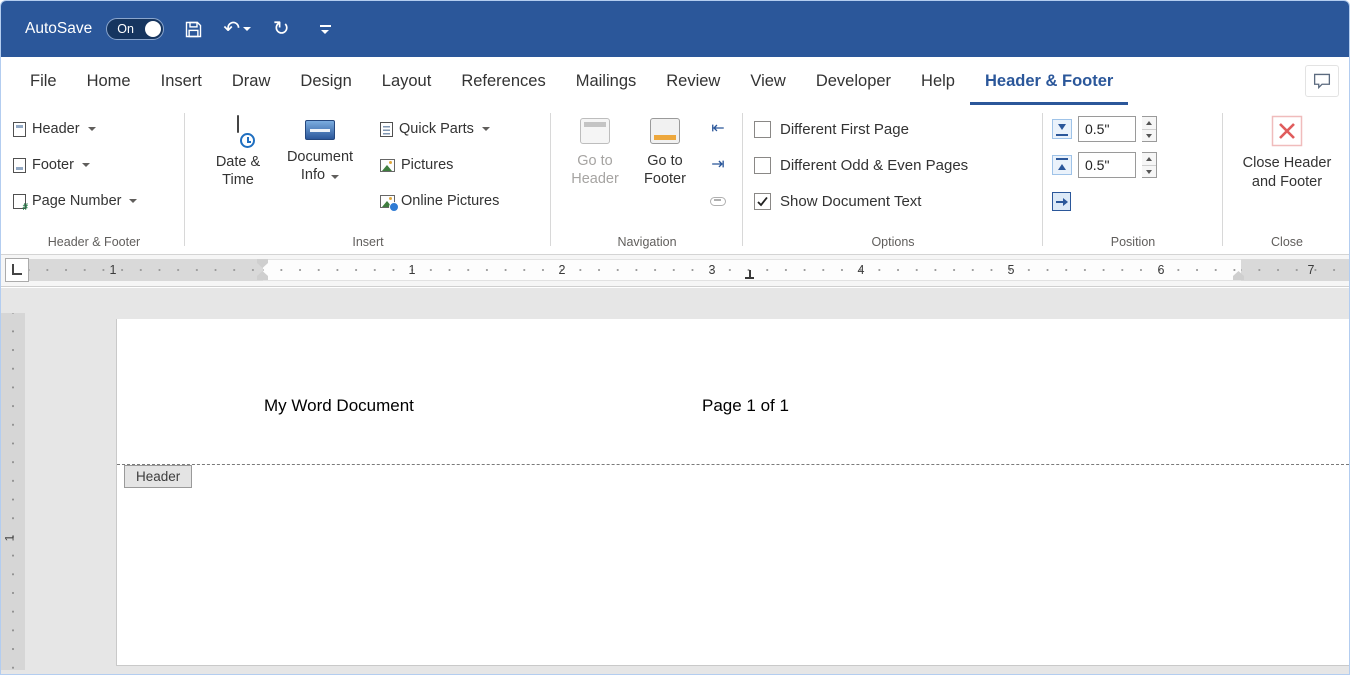 This screenshot has height=675, width=1350. I want to click on close-header-footer-label: Close Header and Footer, so click(1287, 172).